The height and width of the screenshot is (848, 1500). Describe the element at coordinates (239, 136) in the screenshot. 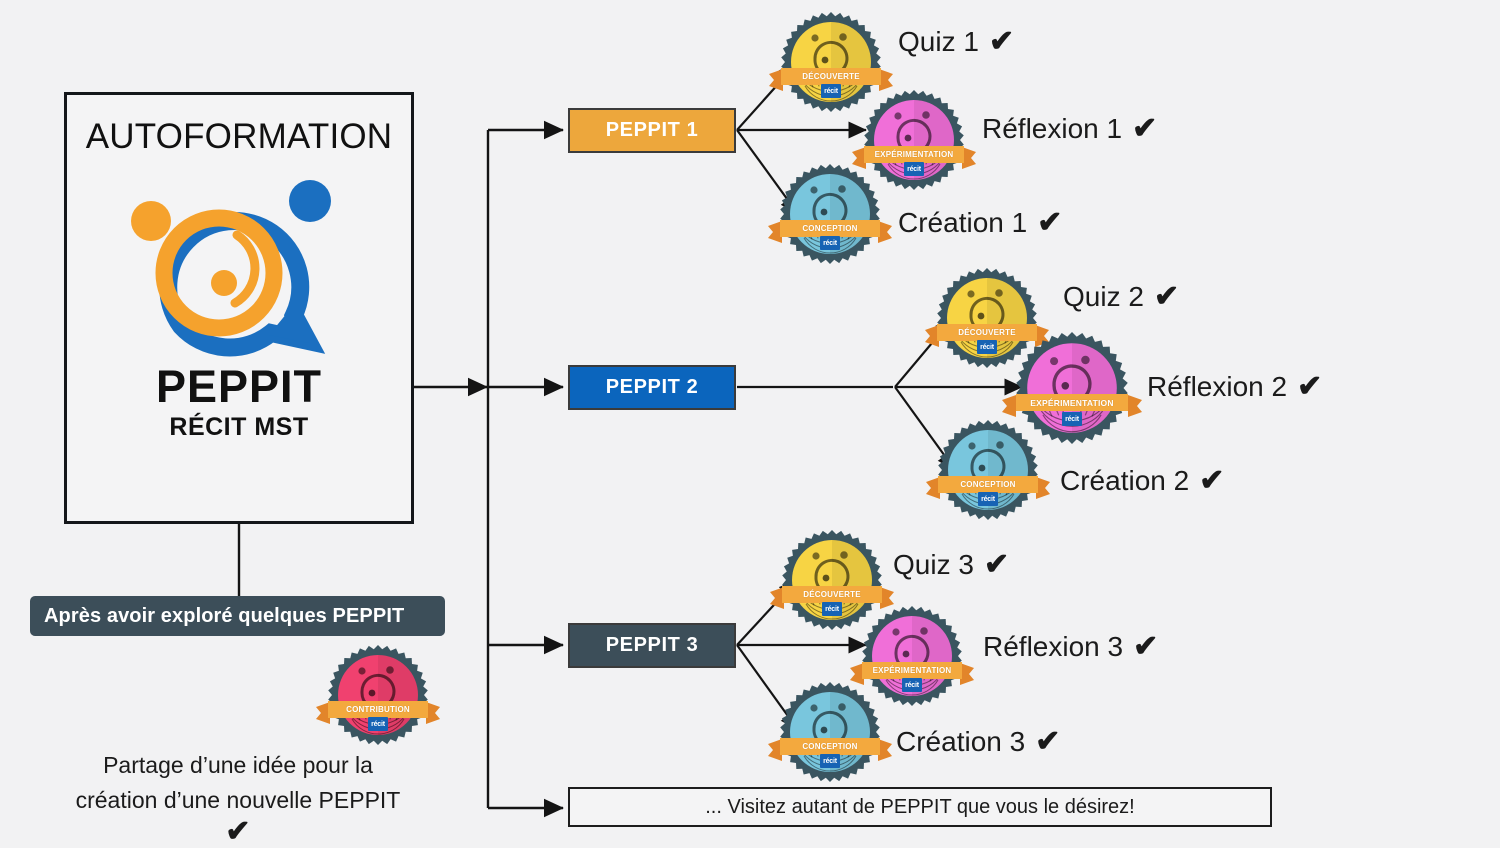

I see `page-title: AUTOFORMATION` at that location.